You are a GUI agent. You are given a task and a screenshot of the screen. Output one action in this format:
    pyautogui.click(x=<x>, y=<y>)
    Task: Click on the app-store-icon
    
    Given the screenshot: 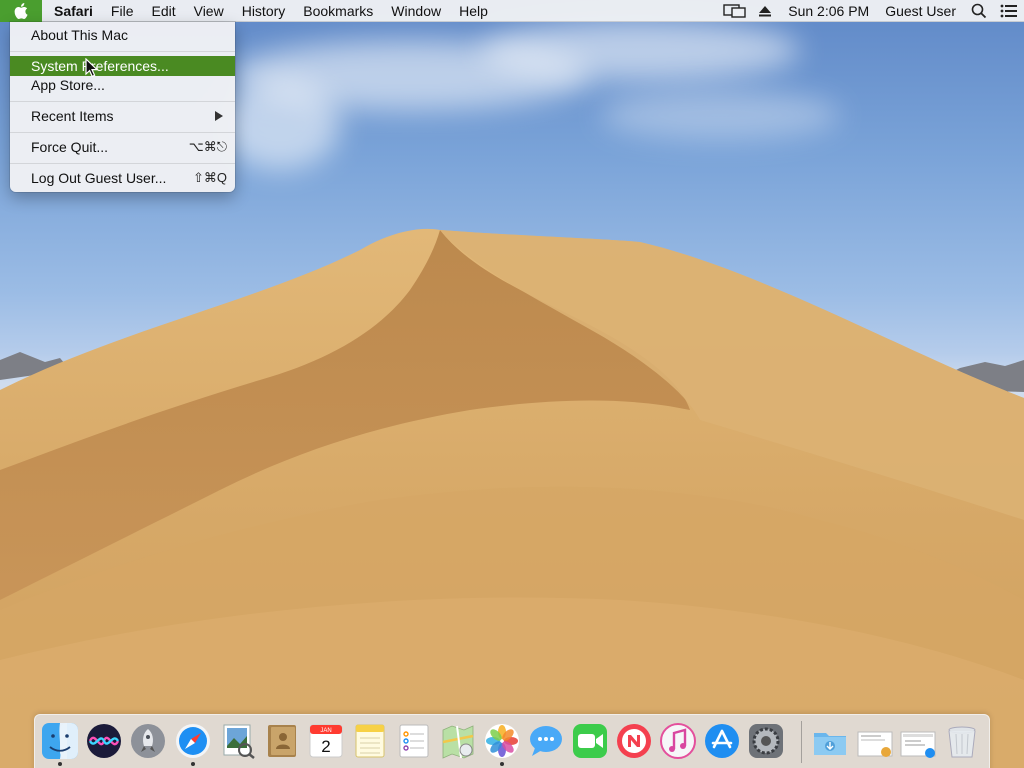 What is the action you would take?
    pyautogui.click(x=722, y=741)
    